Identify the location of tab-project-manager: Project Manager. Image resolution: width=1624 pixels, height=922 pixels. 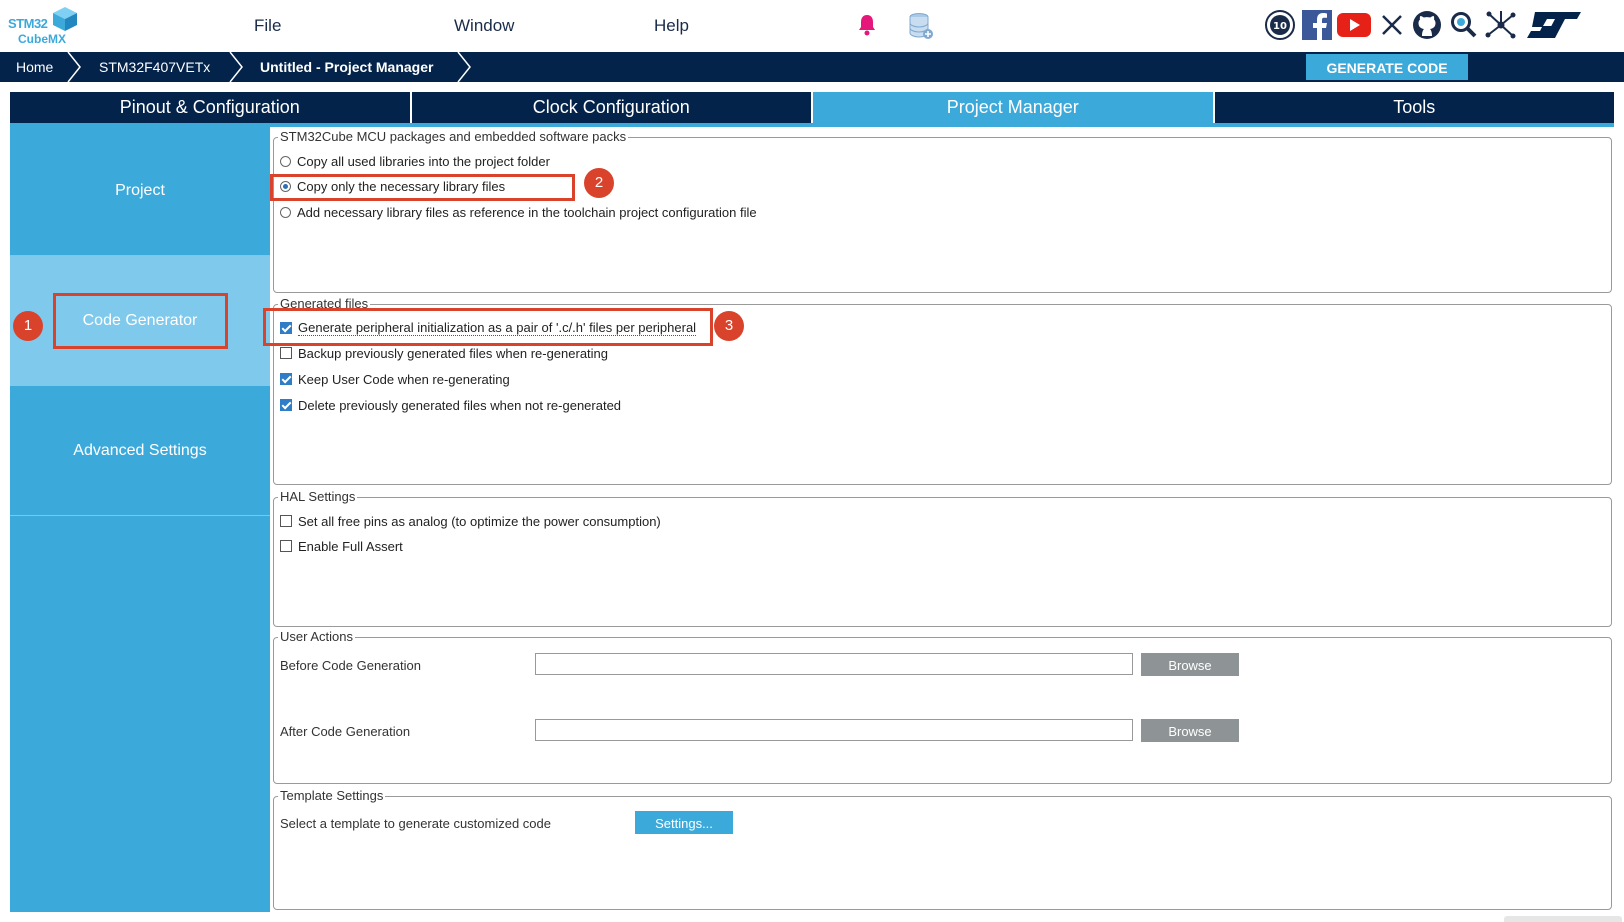
(1014, 107).